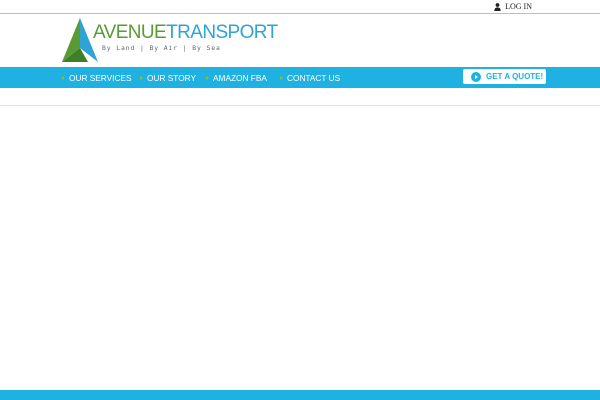 The width and height of the screenshot is (600, 400). Describe the element at coordinates (518, 6) in the screenshot. I see `login-label: LOG IN` at that location.